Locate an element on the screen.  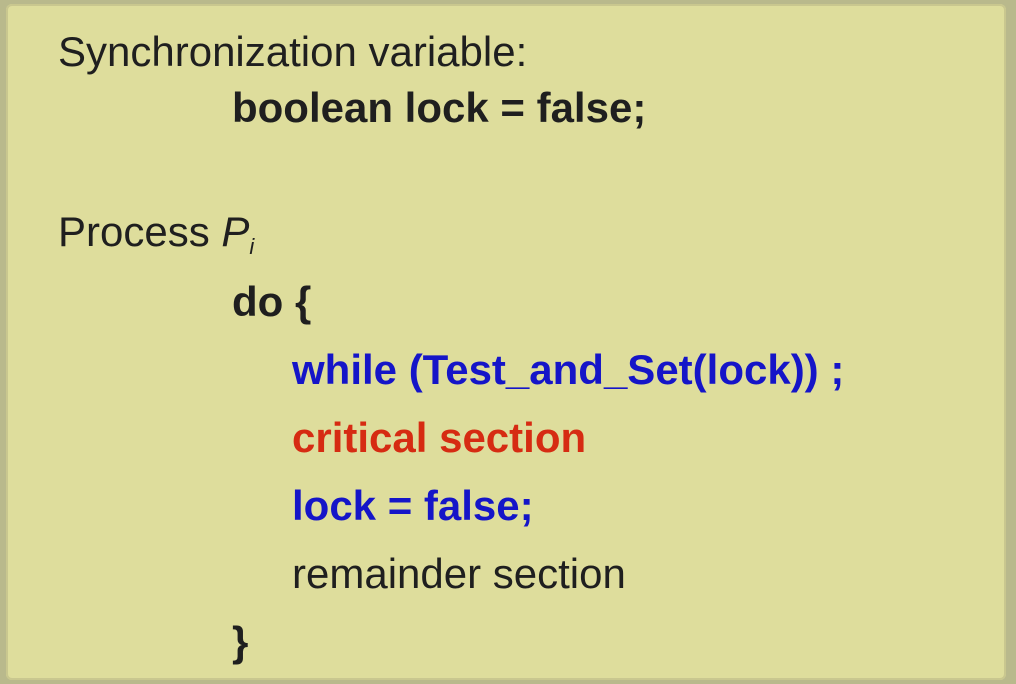
process-heading: Process Pi is located at coordinates (156, 239).